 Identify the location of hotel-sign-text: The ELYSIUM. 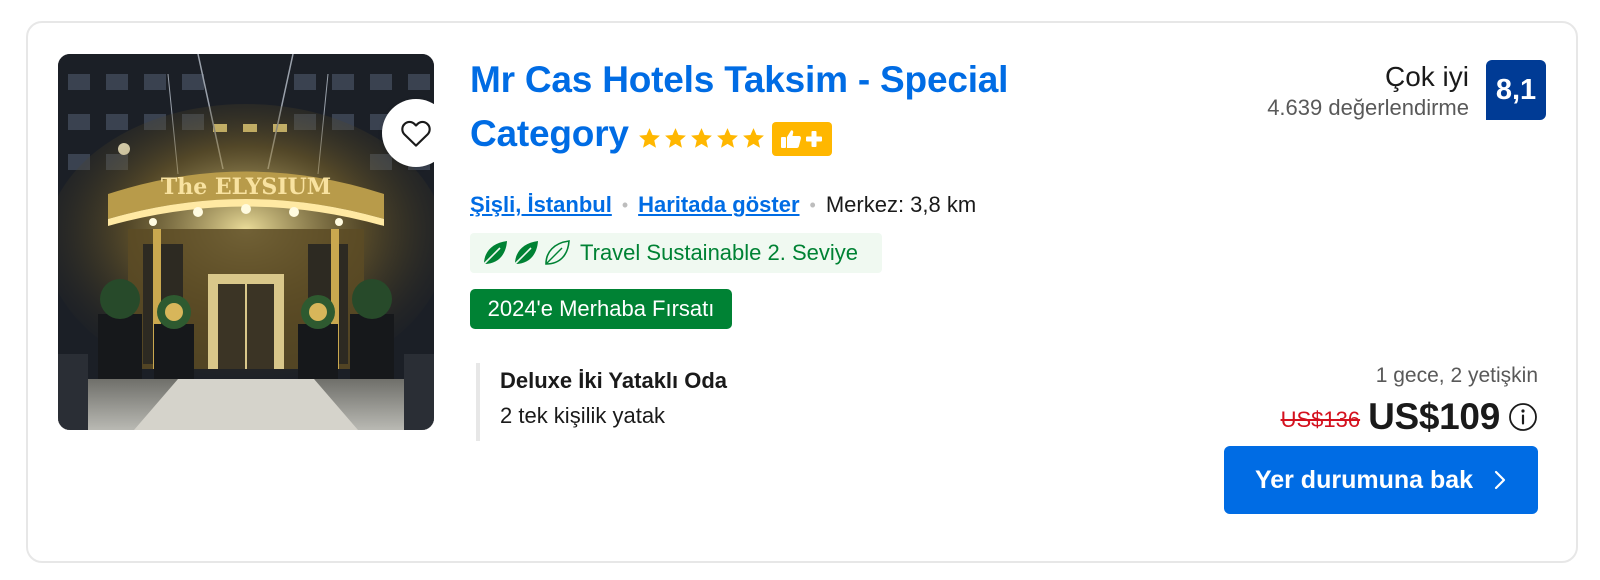
(246, 187).